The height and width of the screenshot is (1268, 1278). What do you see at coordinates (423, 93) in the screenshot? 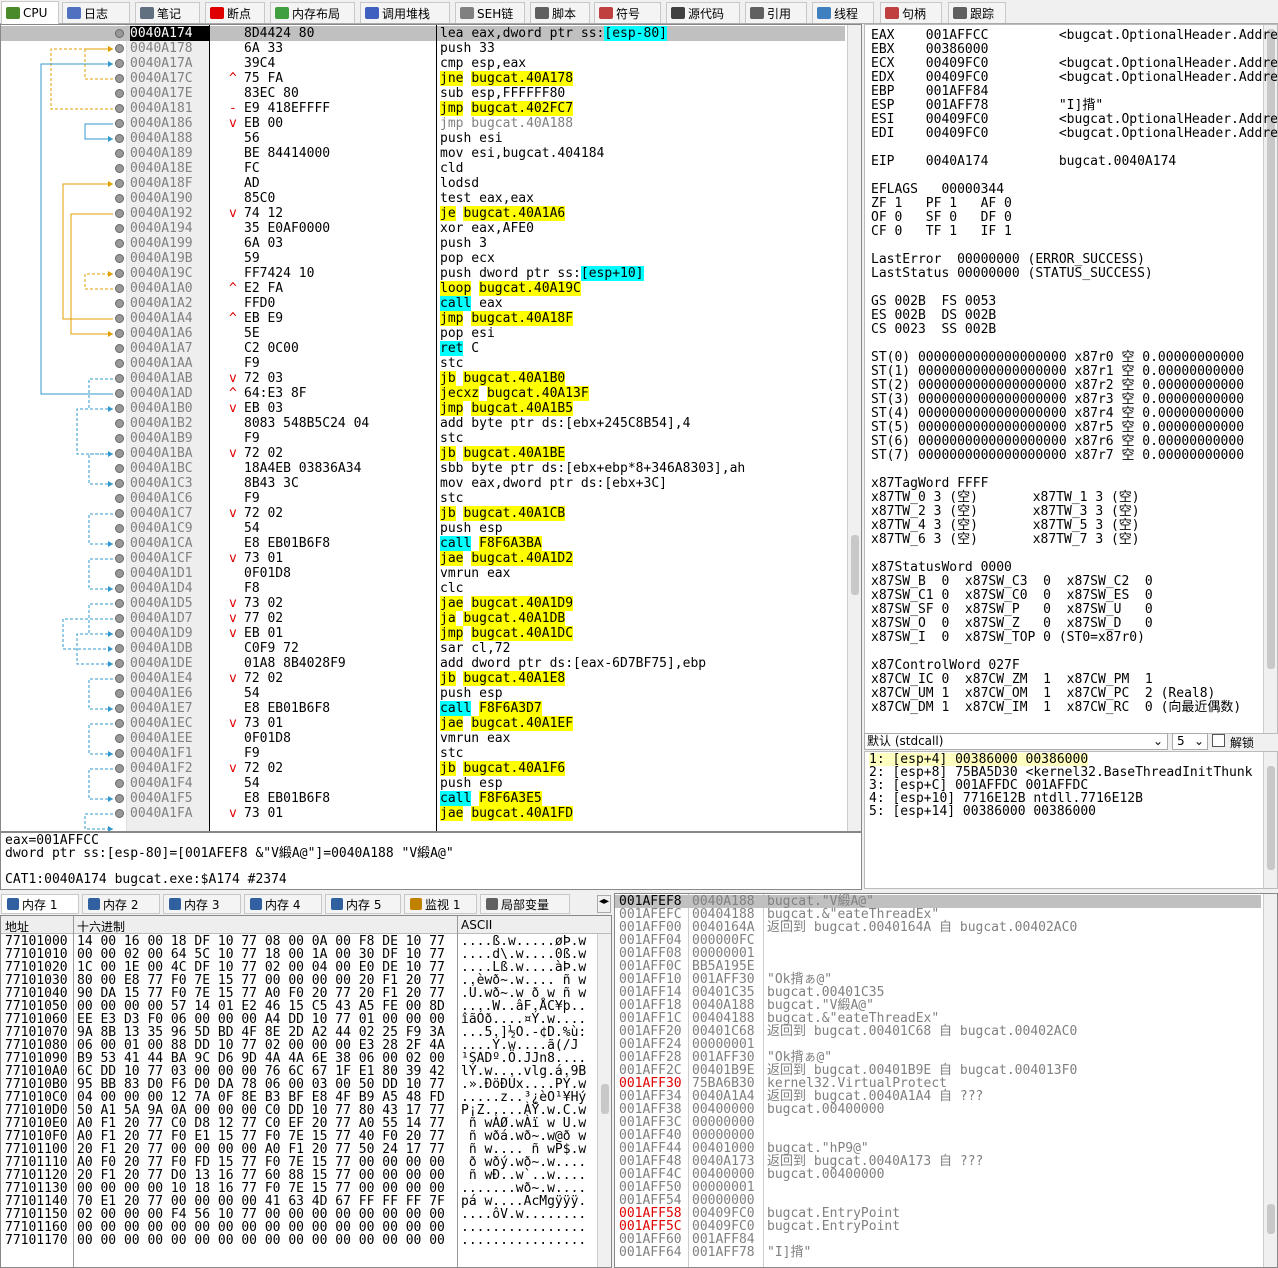
I see `disasm-row: 0040A17E 83EC 80 sub esp,FFFFFF80` at bounding box center [423, 93].